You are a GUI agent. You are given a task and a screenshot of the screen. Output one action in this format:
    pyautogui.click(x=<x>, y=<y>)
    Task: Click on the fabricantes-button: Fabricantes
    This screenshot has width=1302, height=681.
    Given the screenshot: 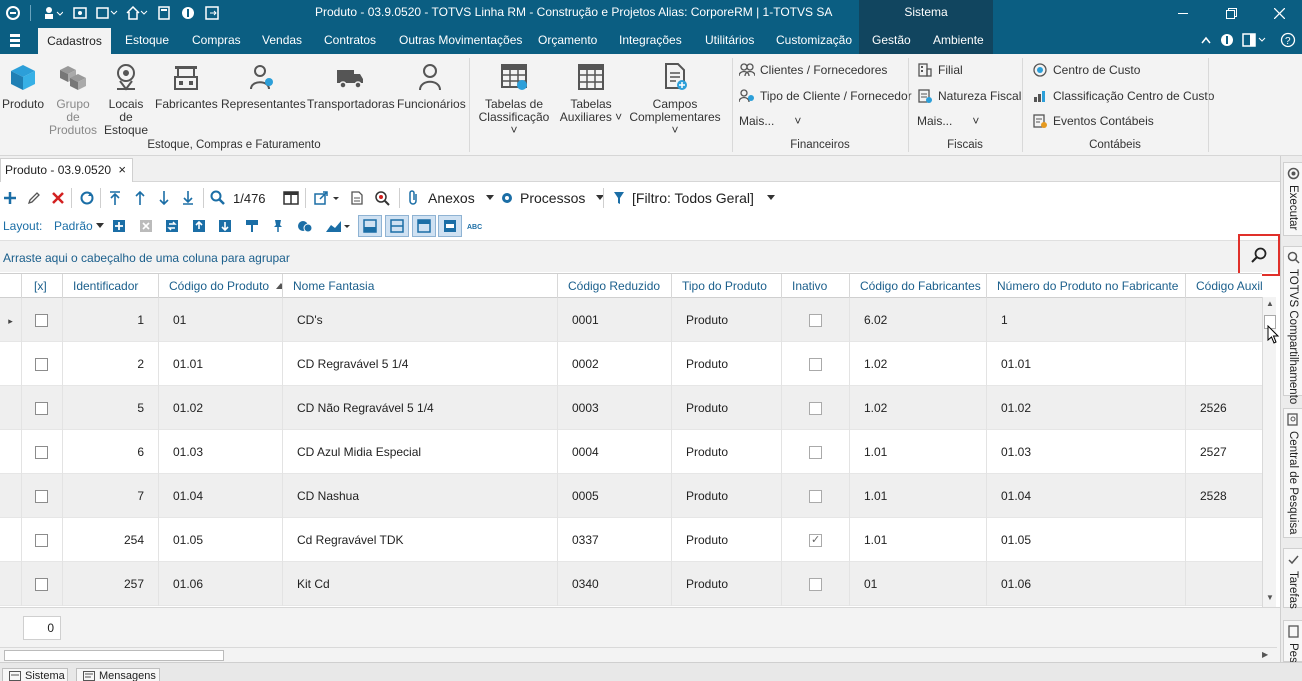 What is the action you would take?
    pyautogui.click(x=186, y=86)
    